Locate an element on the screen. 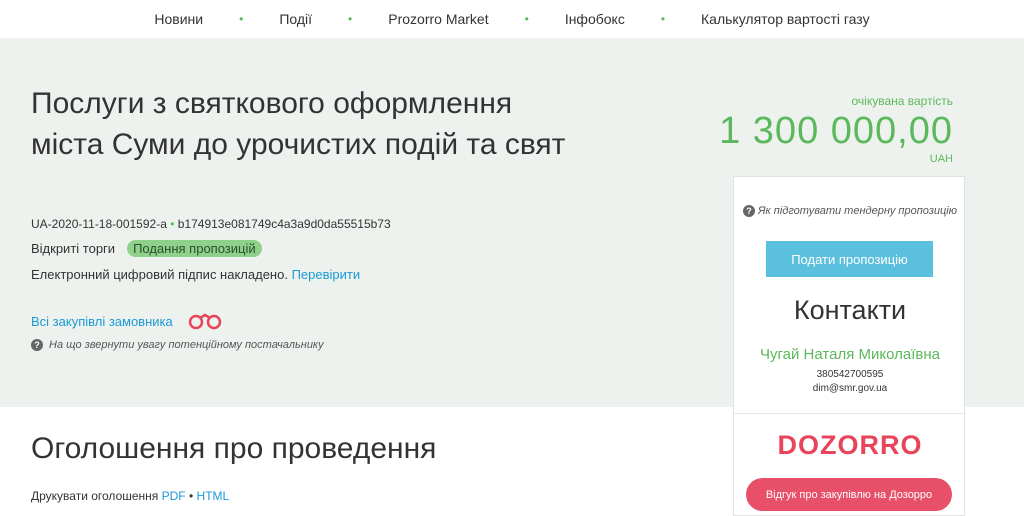  contact-email: dim@smr.gov.ua is located at coordinates (850, 388).